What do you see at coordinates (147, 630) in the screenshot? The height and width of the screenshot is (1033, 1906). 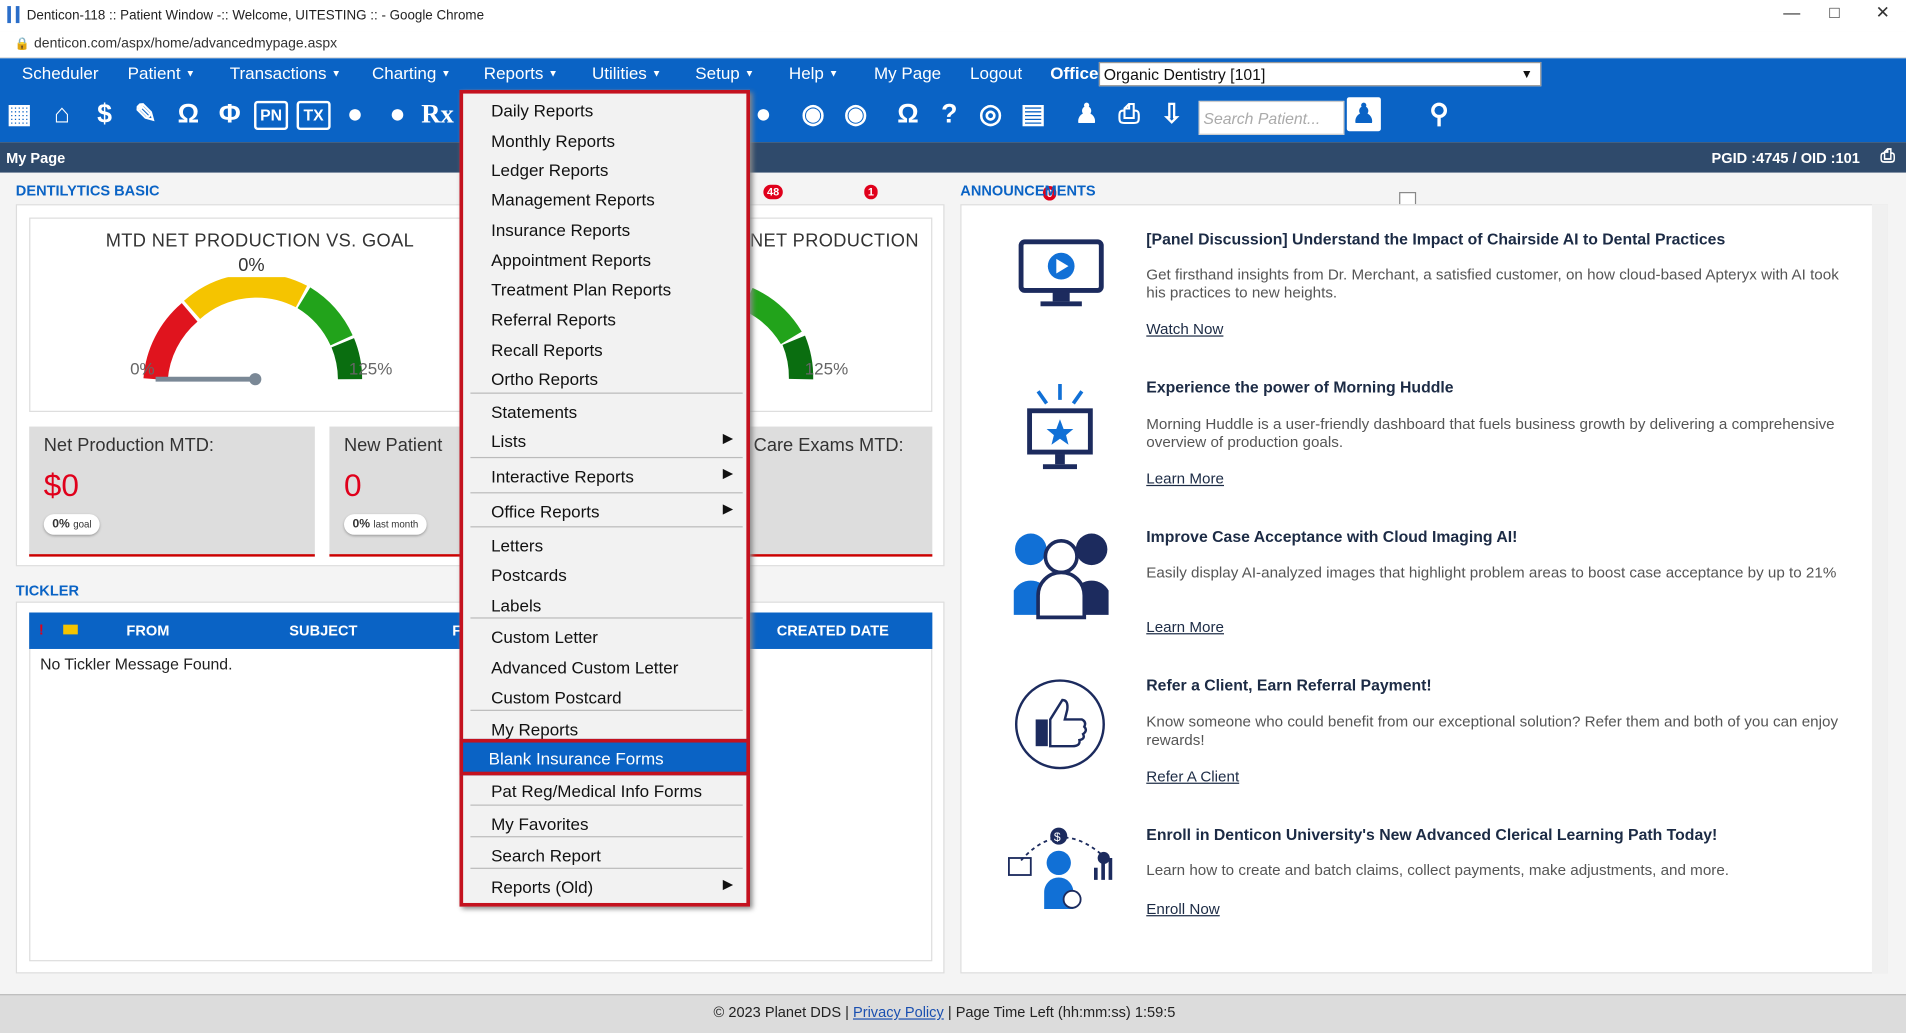 I see `col-from: FROM` at bounding box center [147, 630].